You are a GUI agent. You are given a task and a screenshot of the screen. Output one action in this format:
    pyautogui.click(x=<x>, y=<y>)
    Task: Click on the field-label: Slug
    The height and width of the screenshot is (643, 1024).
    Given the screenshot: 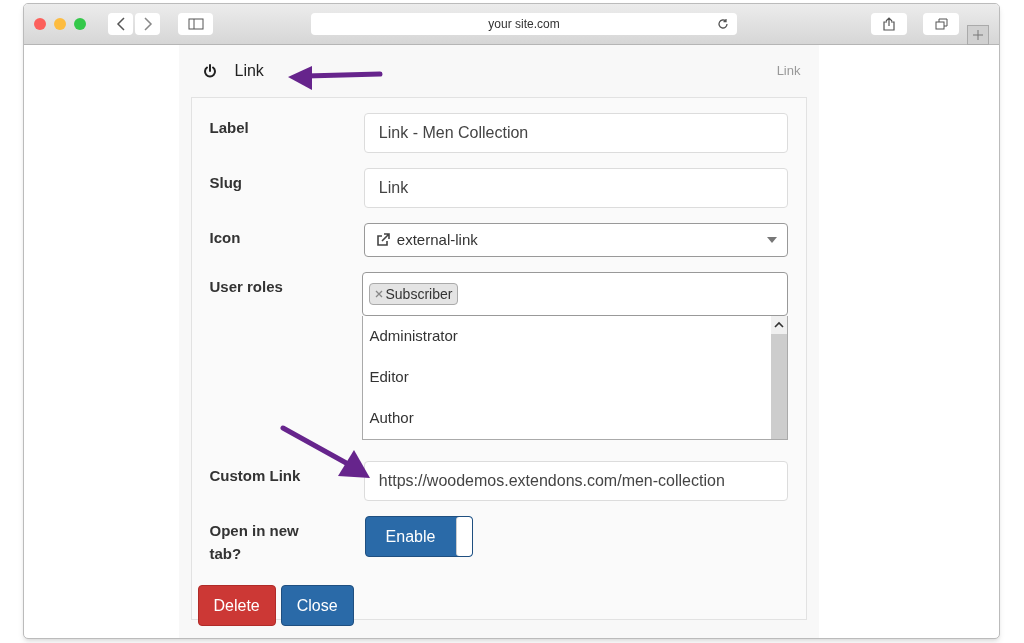 What is the action you would take?
    pyautogui.click(x=226, y=183)
    